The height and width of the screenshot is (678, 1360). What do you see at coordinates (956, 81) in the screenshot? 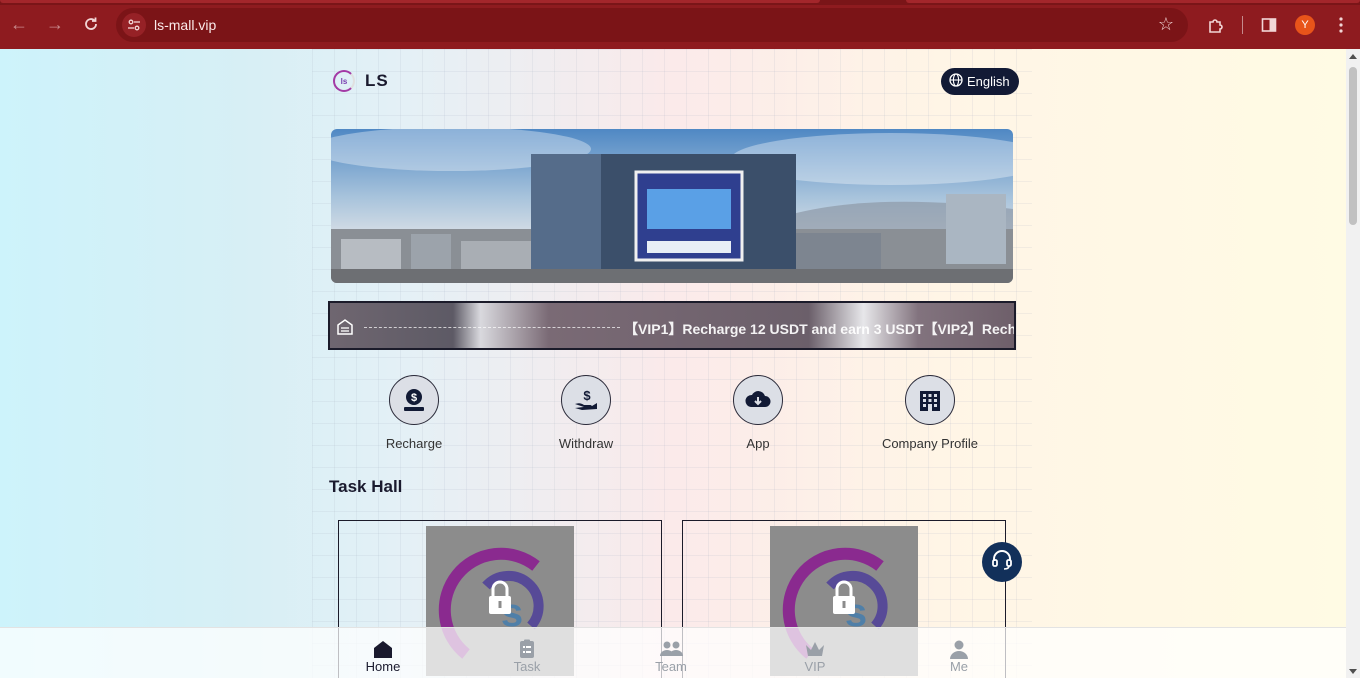
I see `globe-icon` at bounding box center [956, 81].